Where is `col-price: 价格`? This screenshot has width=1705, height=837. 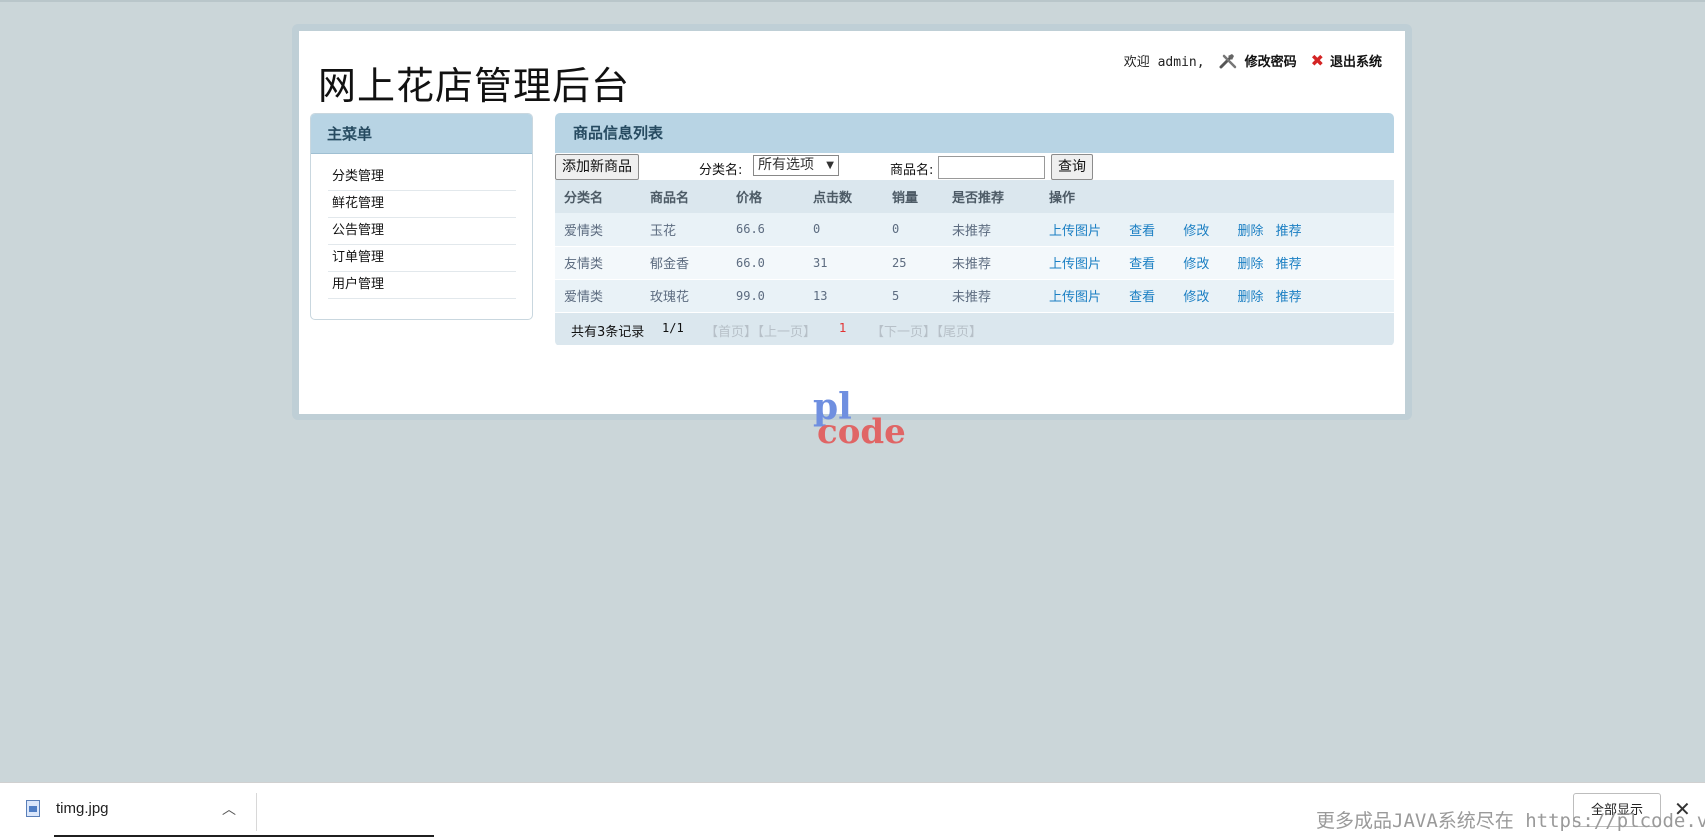 col-price: 价格 is located at coordinates (765, 196).